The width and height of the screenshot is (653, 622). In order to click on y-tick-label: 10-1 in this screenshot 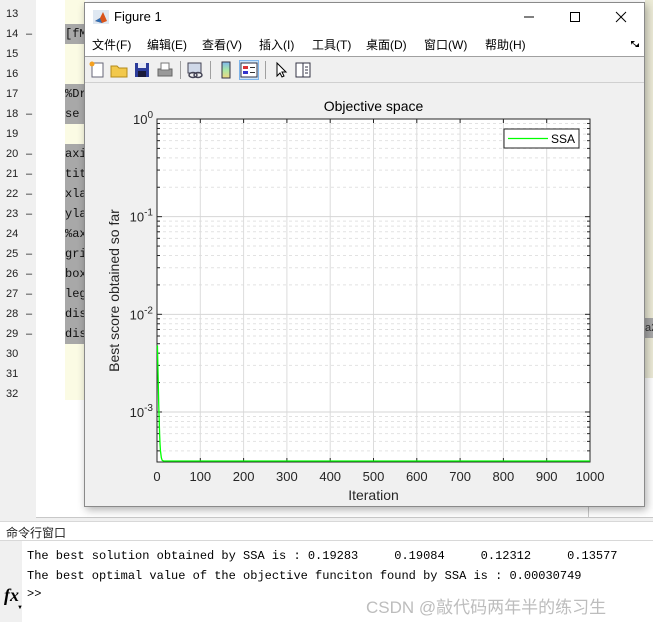, I will do `click(142, 216)`.